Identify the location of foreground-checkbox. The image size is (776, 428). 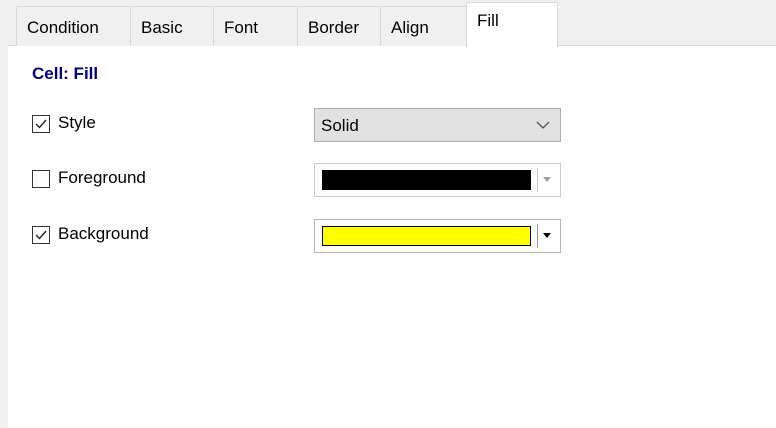
(41, 179).